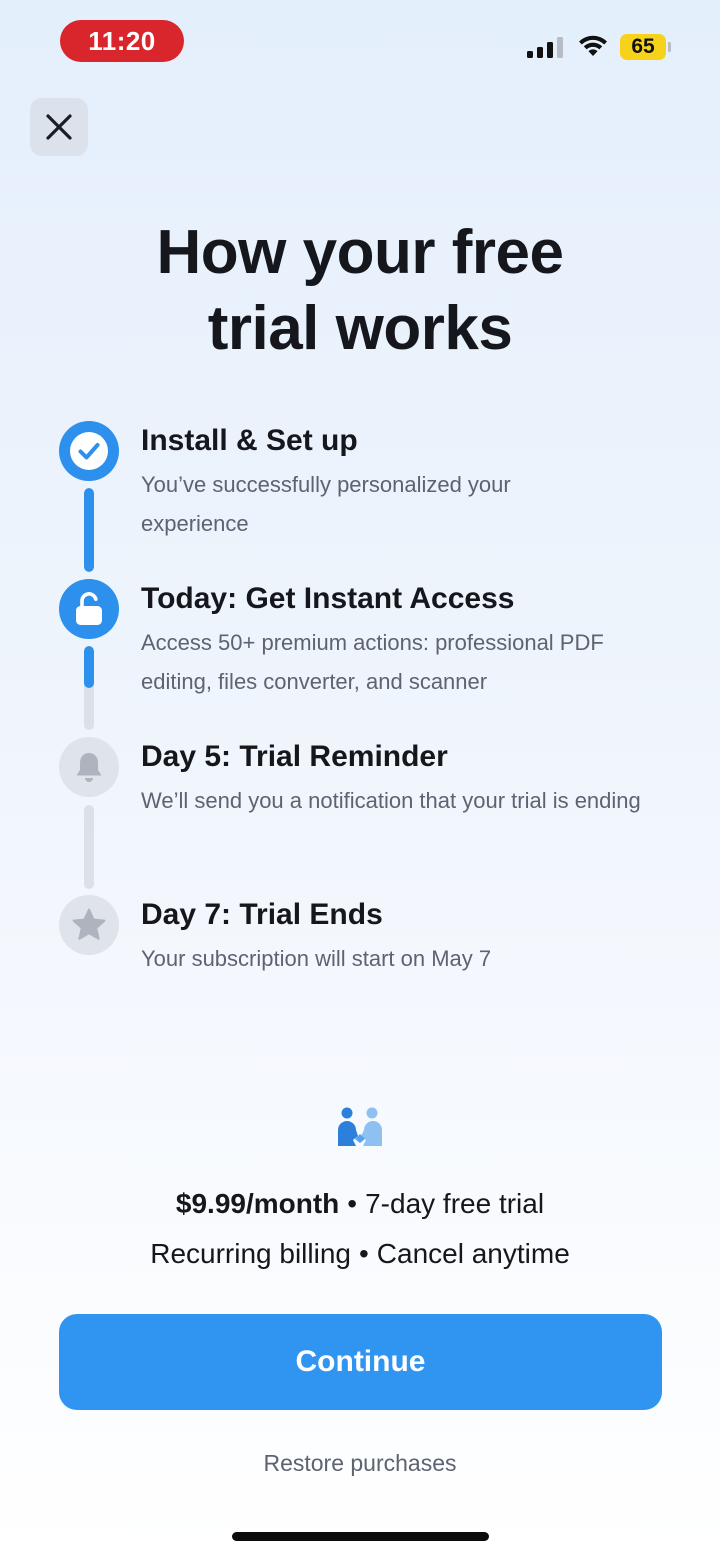 The image size is (720, 1557). What do you see at coordinates (360, 1204) in the screenshot?
I see `pricing-summary: $9.99/month • 7-day free trial` at bounding box center [360, 1204].